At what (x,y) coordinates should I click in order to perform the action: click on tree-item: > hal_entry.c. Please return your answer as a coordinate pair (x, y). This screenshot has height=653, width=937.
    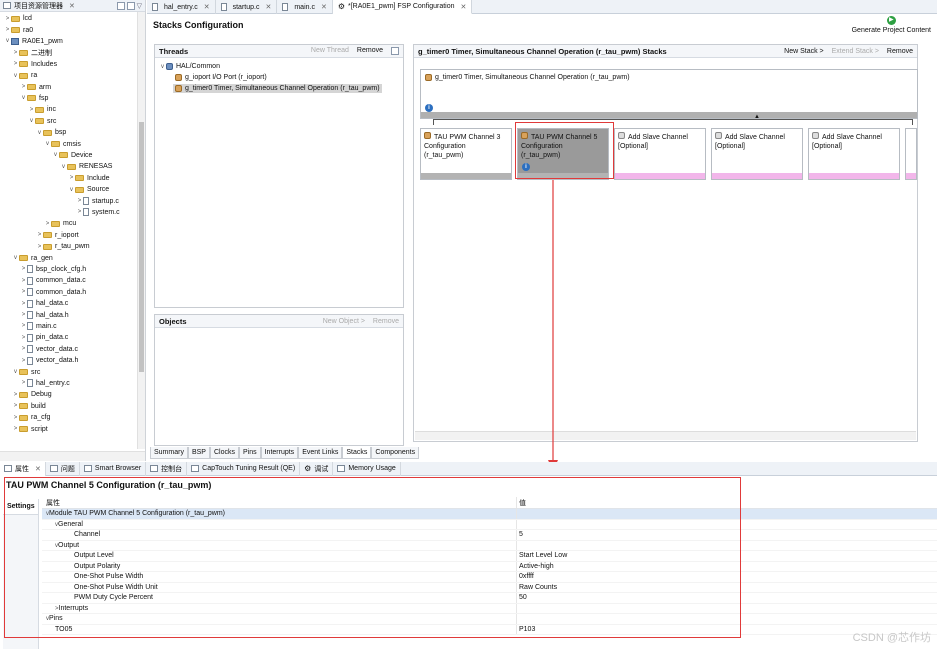
    Looking at the image, I should click on (45, 383).